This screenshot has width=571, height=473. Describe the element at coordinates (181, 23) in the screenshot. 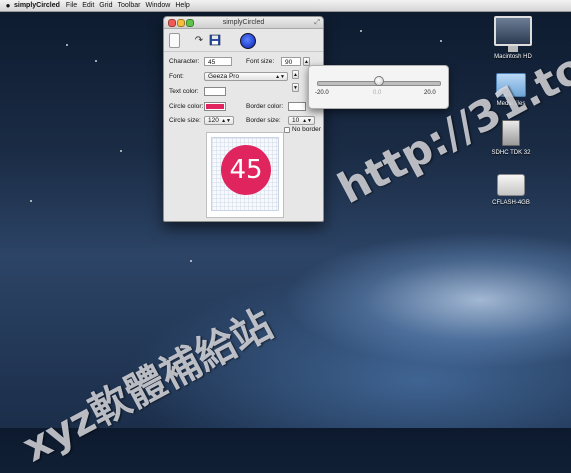

I see `minimize-button` at that location.